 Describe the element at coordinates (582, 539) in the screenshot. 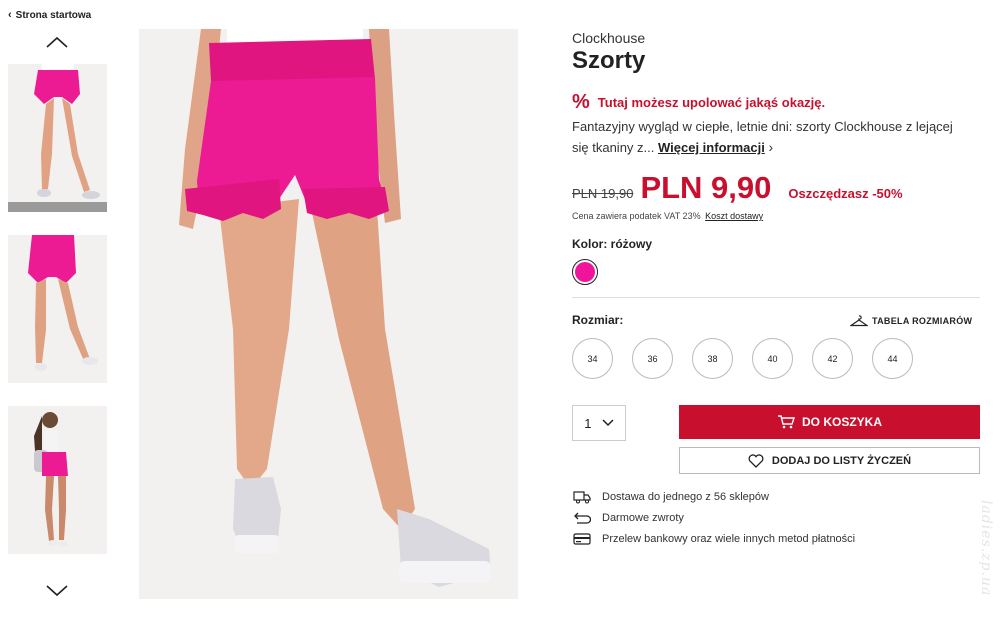

I see `credit-card-icon` at that location.